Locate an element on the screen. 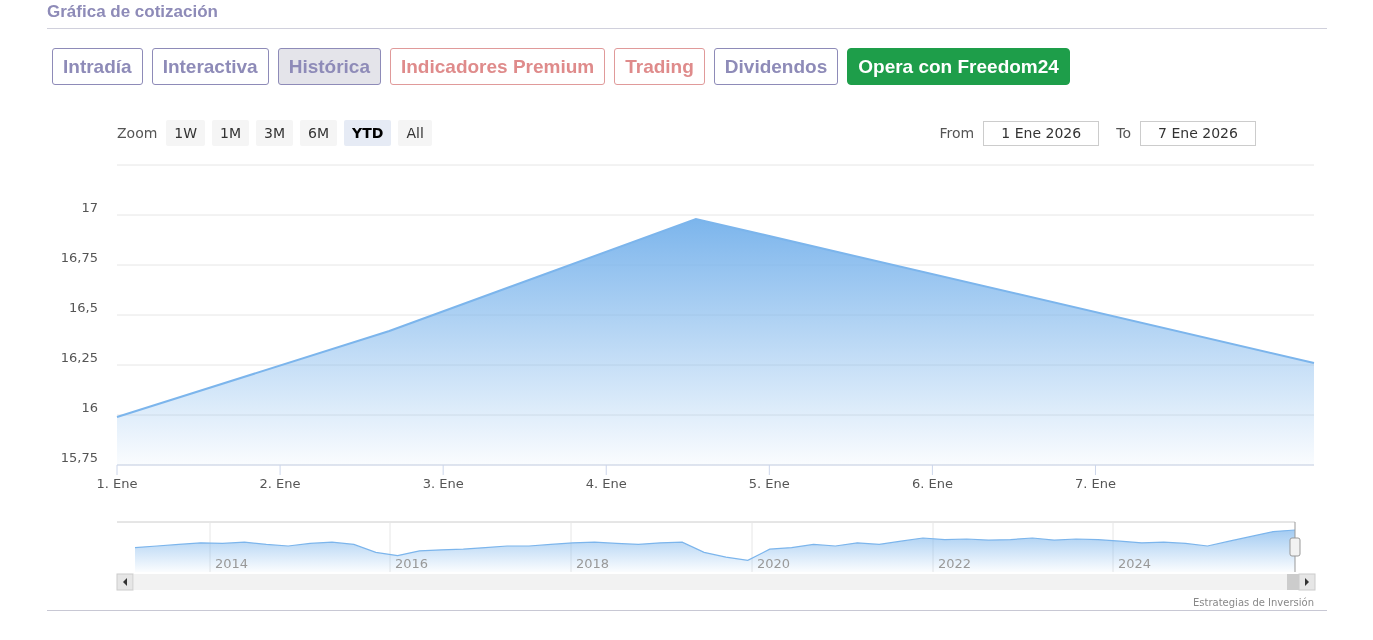  navigator-year-label: 2014 is located at coordinates (232, 563).